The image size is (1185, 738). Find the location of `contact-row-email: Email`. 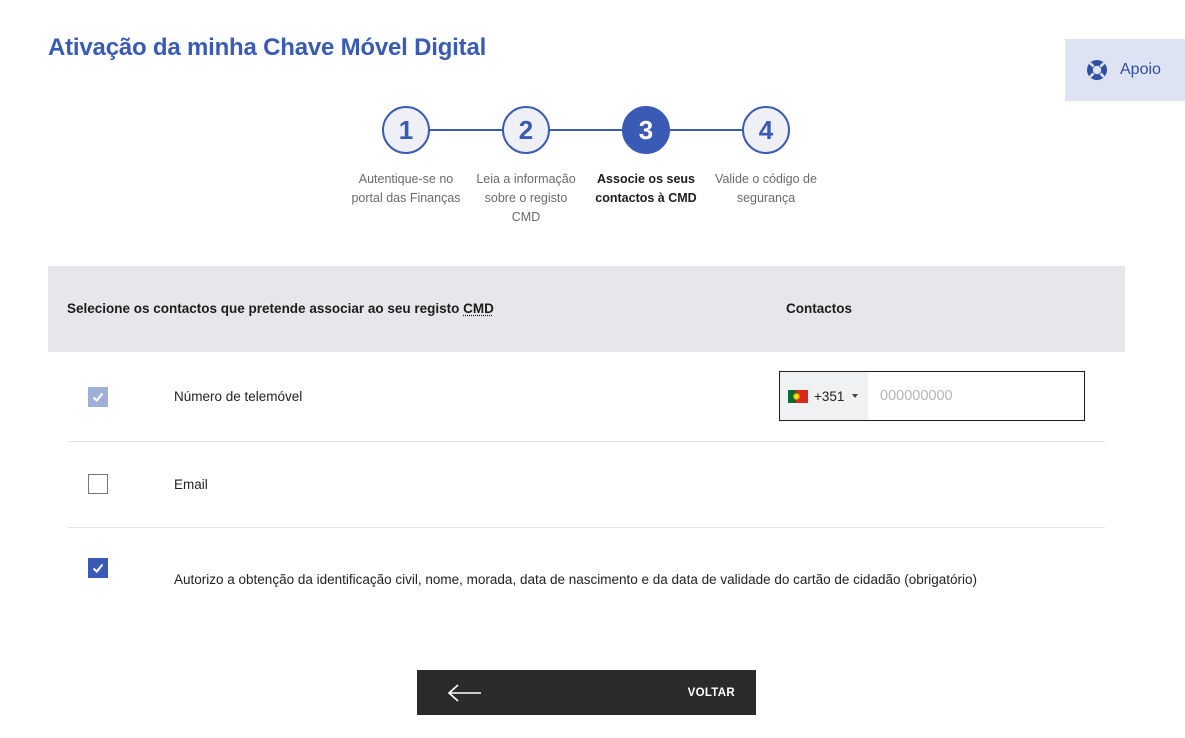

contact-row-email: Email is located at coordinates (586, 485).